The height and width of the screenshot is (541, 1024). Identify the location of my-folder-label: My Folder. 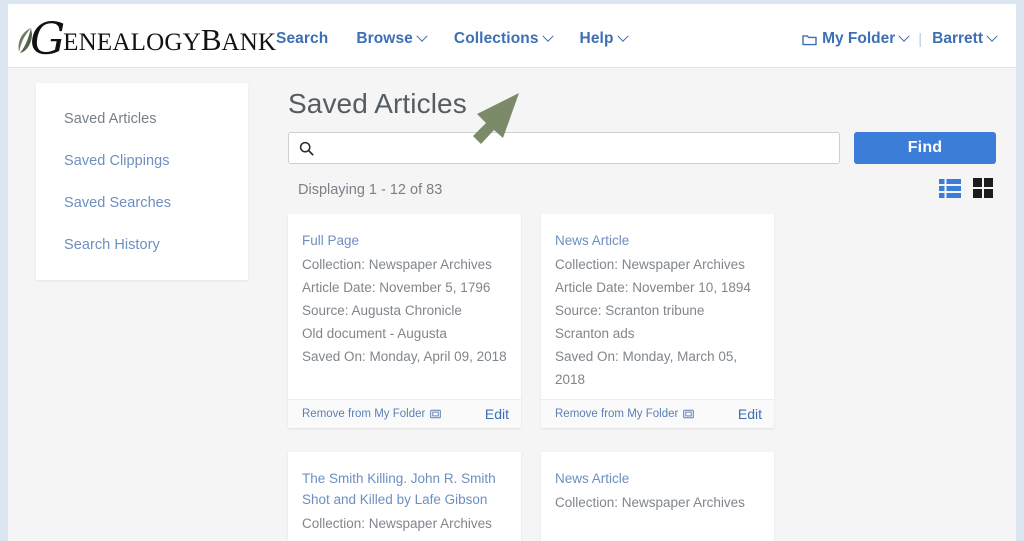
(859, 38).